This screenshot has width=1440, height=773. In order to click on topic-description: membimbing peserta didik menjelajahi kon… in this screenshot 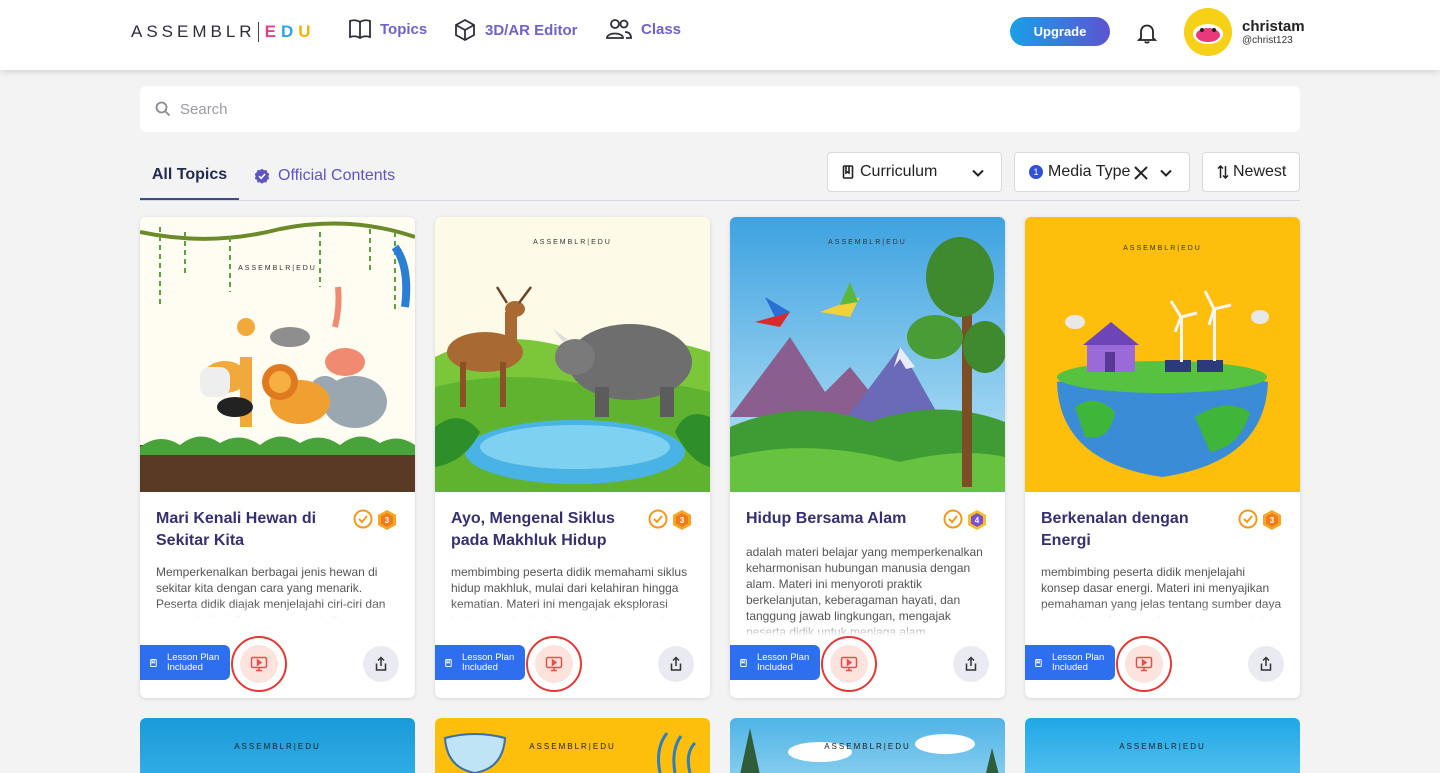, I will do `click(1163, 591)`.